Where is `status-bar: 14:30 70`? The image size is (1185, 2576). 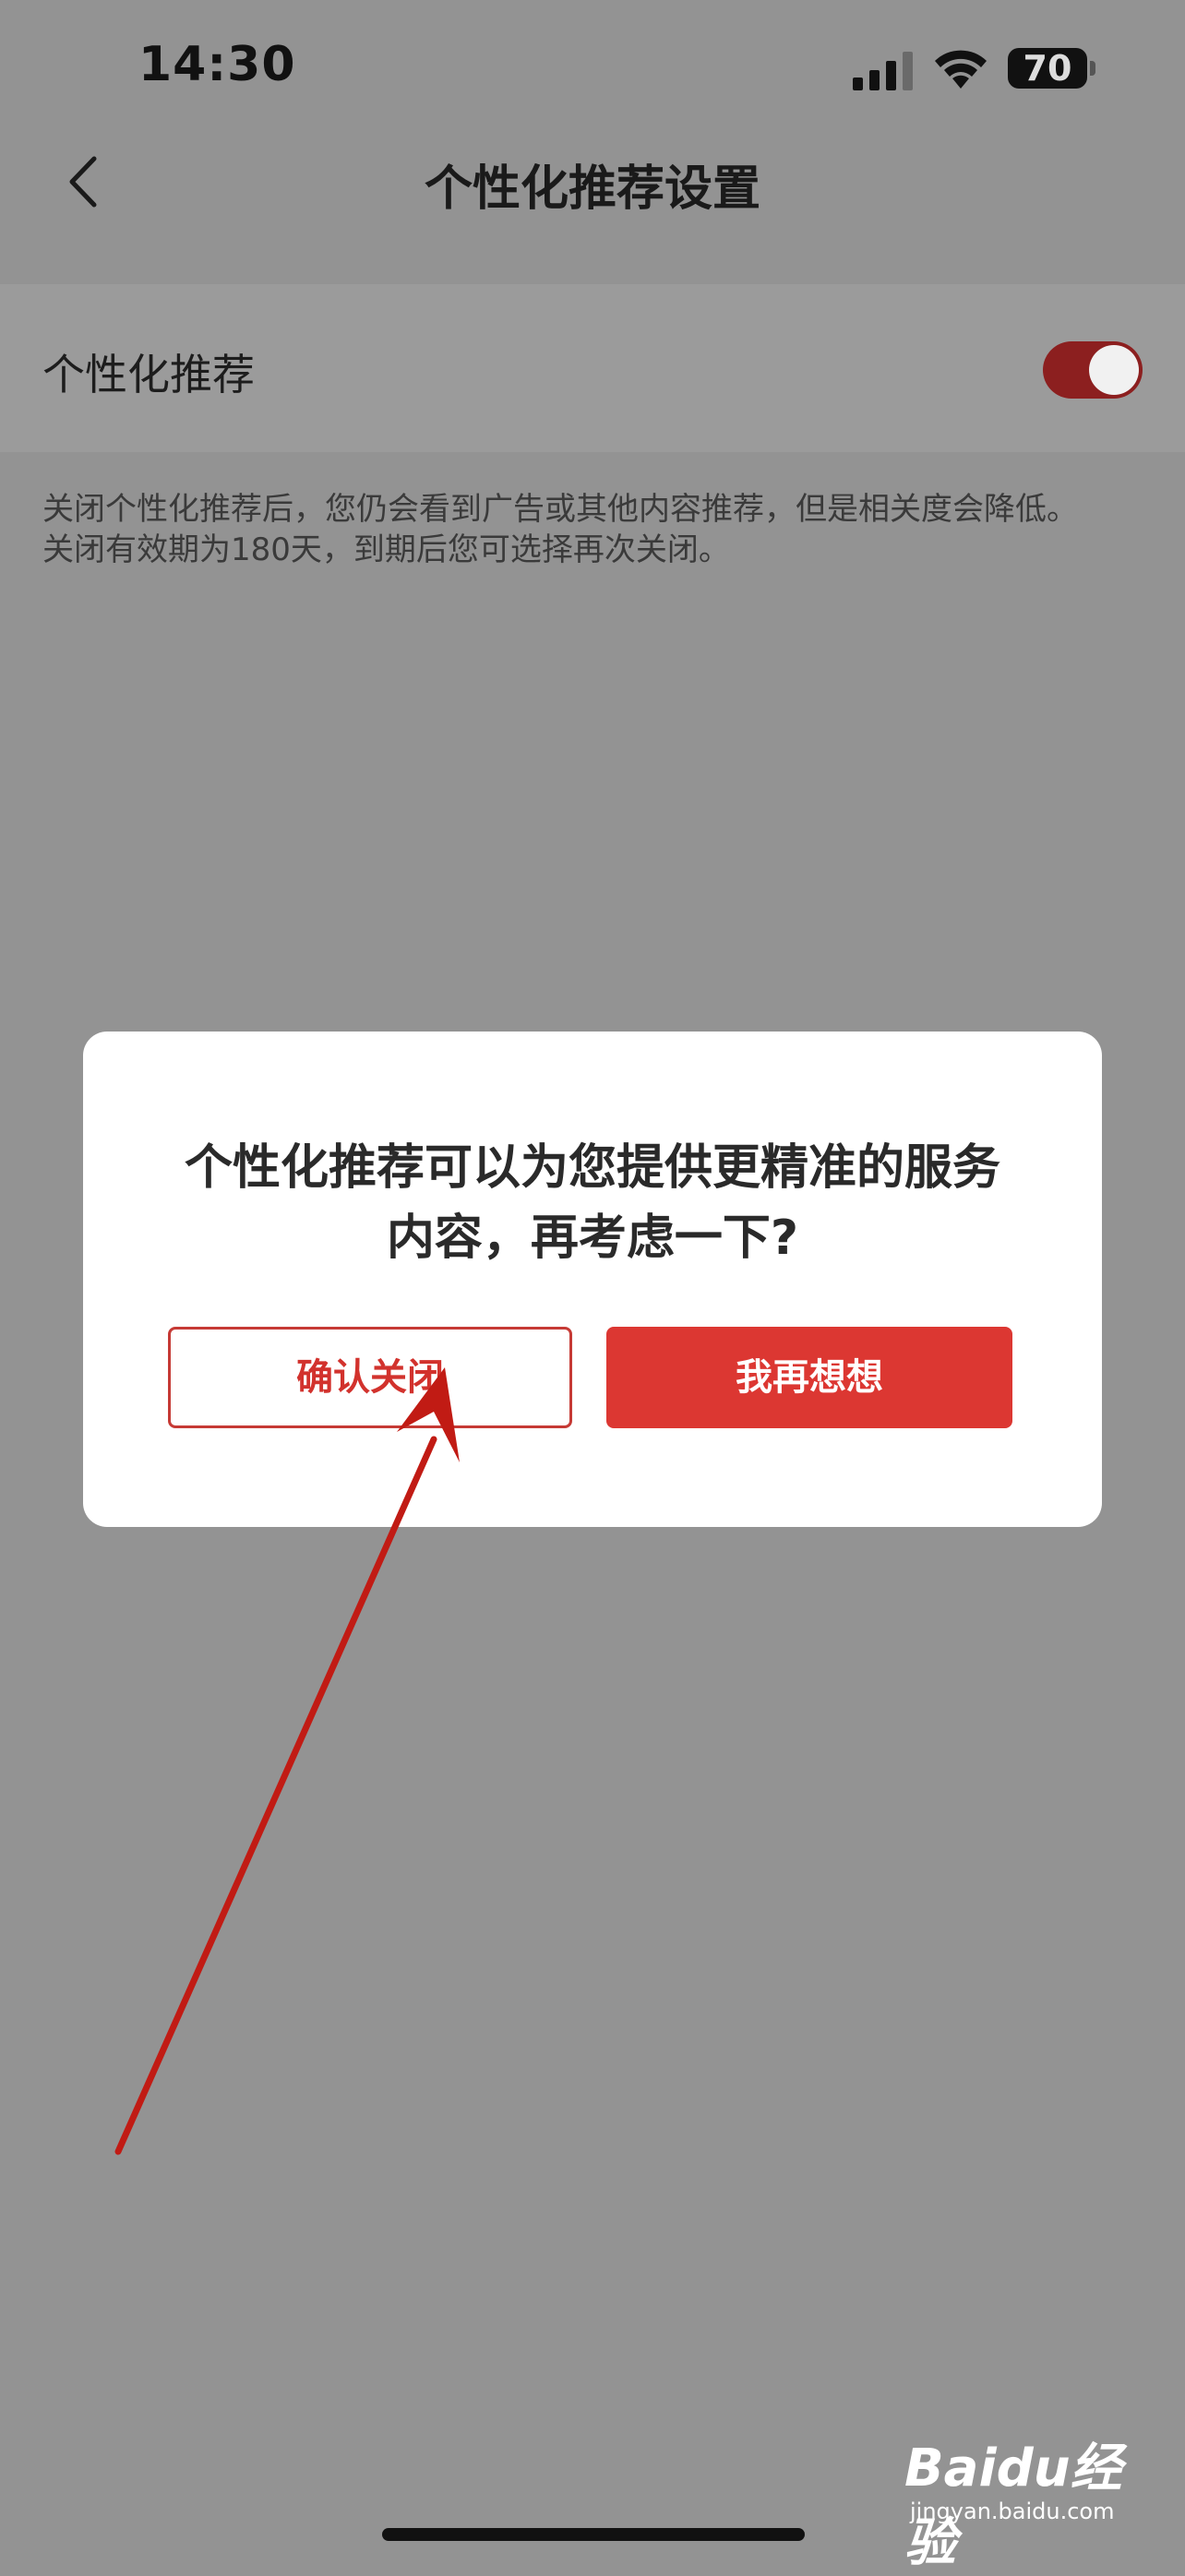 status-bar: 14:30 70 is located at coordinates (592, 69).